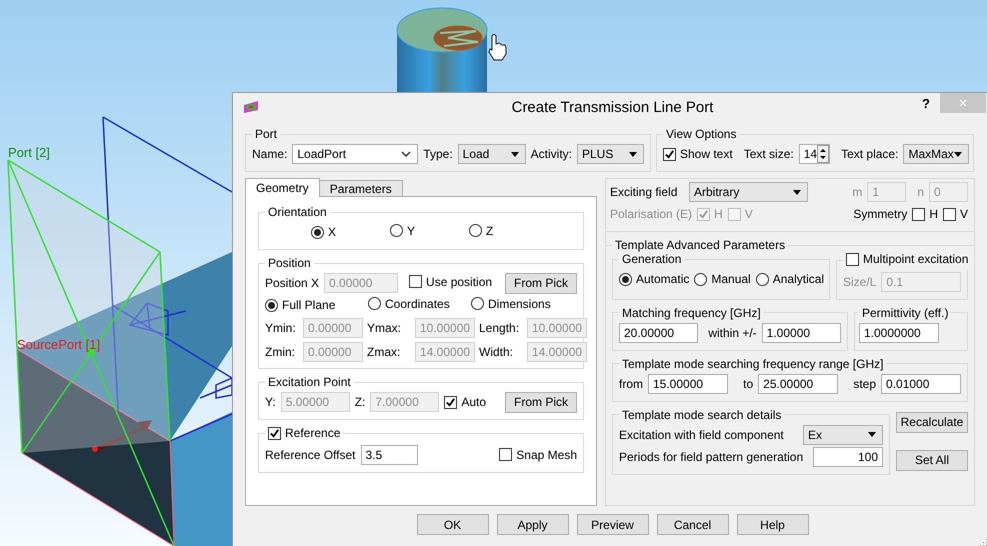 This screenshot has width=987, height=546. Describe the element at coordinates (546, 455) in the screenshot. I see `checkbox-label: Snap Mesh` at that location.